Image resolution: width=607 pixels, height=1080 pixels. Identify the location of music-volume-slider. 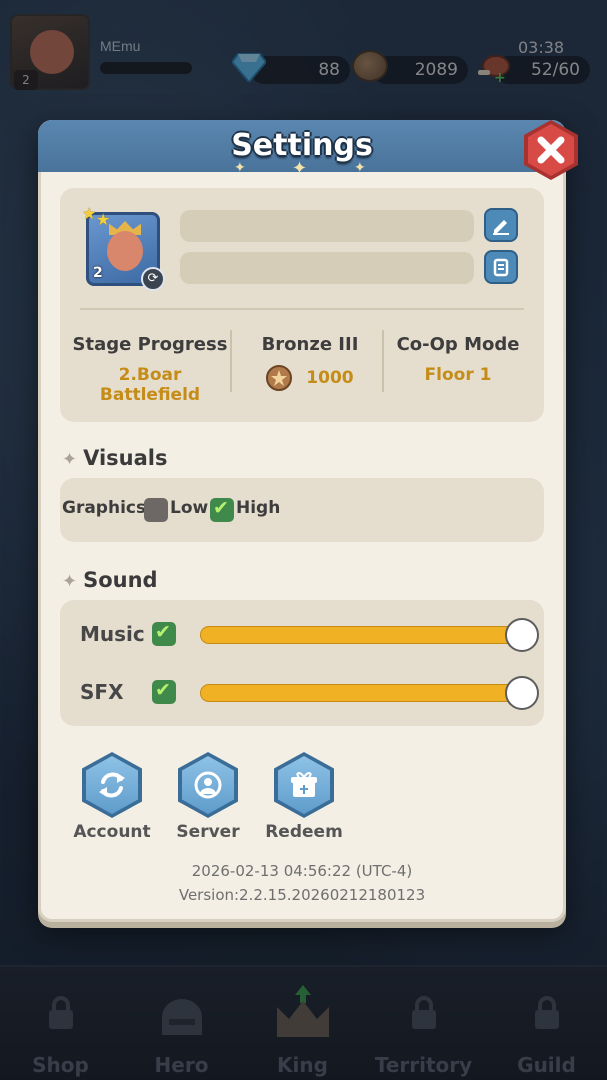
(369, 635).